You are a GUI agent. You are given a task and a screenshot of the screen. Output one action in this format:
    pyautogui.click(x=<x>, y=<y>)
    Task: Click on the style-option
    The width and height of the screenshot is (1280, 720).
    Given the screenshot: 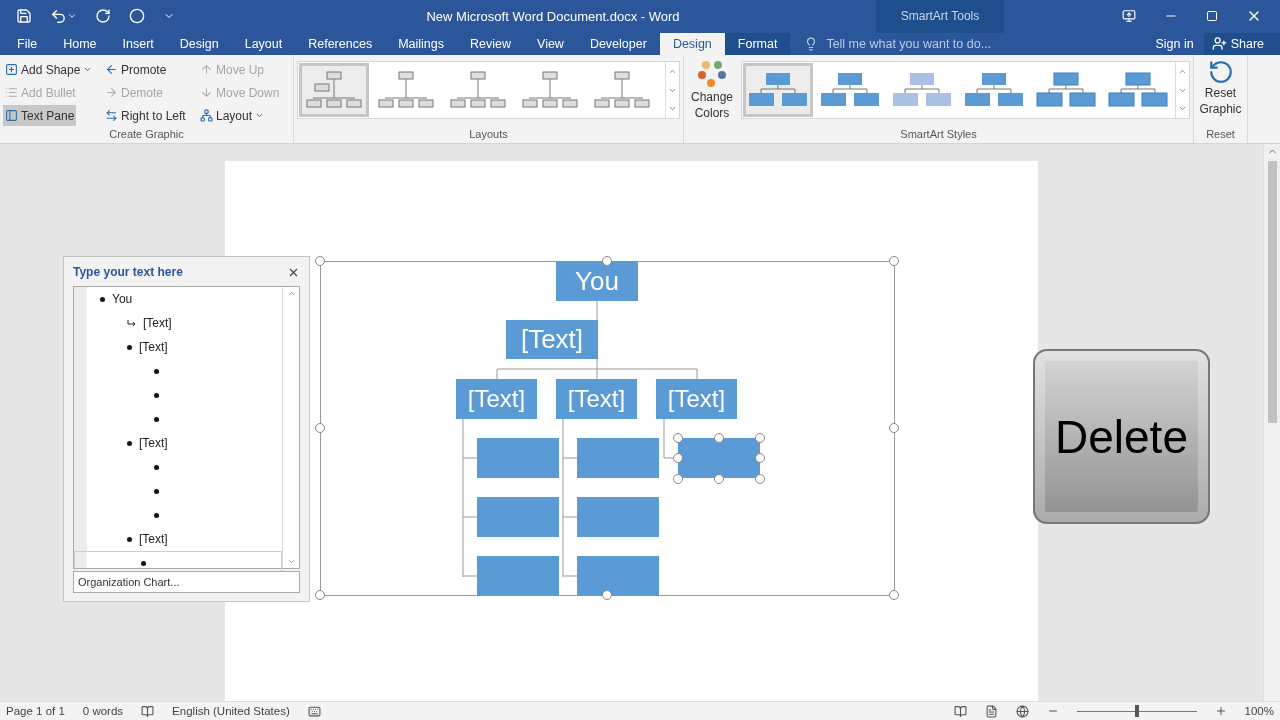 What is the action you would take?
    pyautogui.click(x=778, y=90)
    